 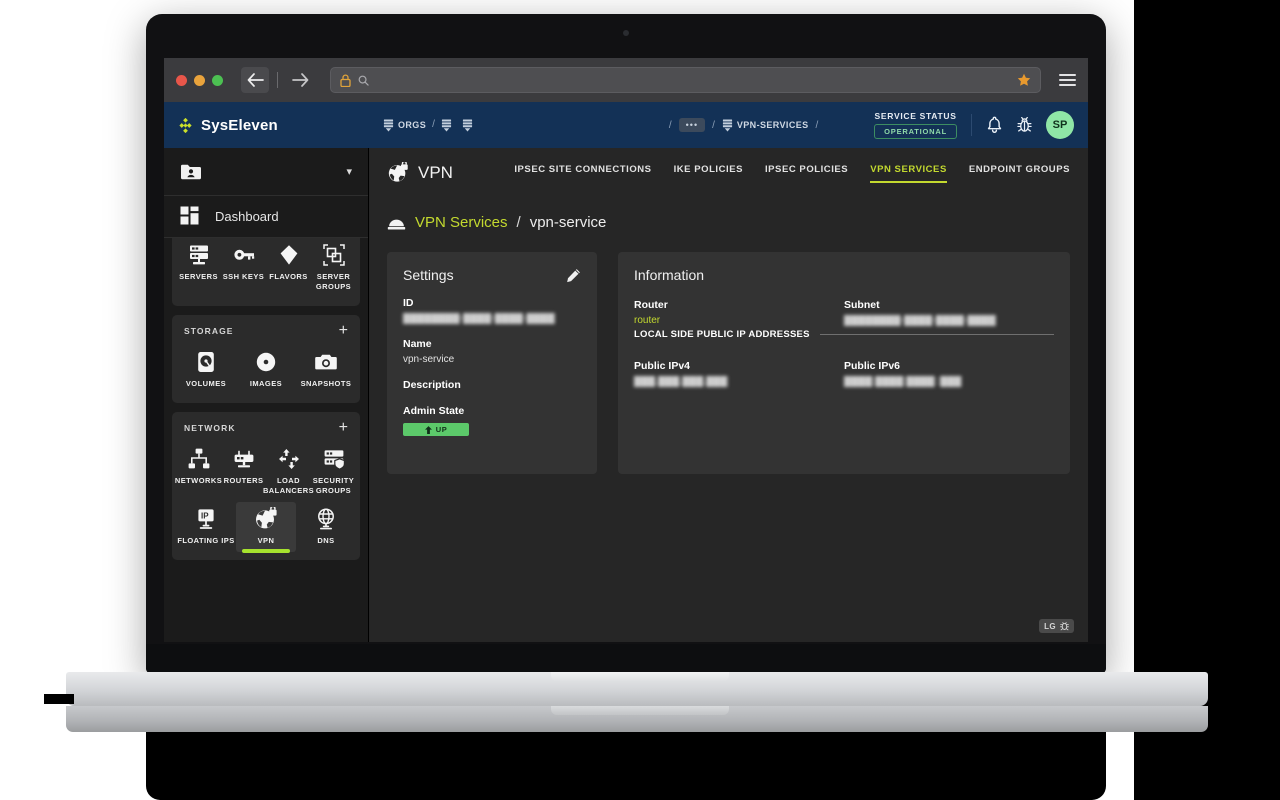 I want to click on close-window-button, so click(x=181, y=80).